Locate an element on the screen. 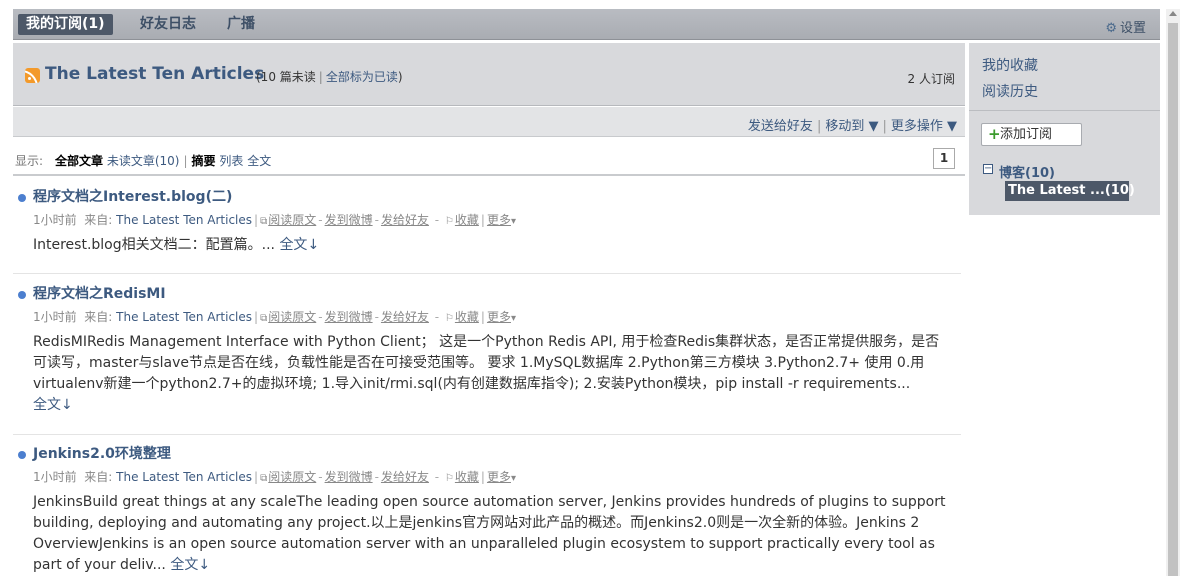  unread-info: (10 篇未读 | 全部标为已读) is located at coordinates (329, 77).